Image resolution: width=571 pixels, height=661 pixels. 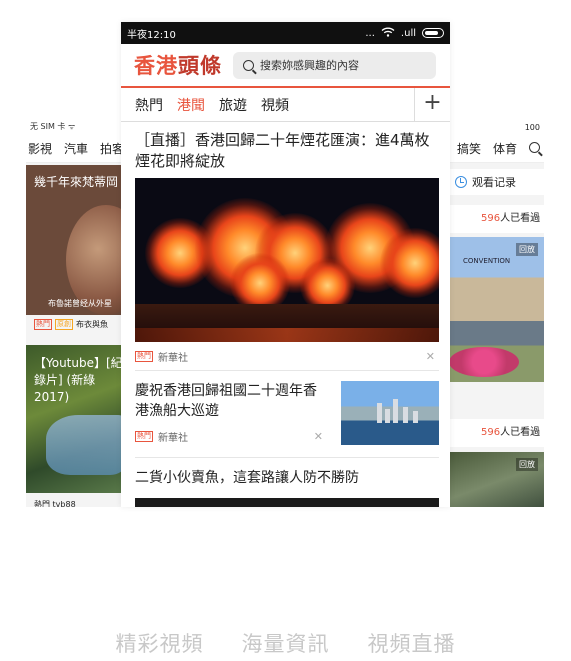 What do you see at coordinates (408, 33) in the screenshot?
I see `signal-icon: .ull` at bounding box center [408, 33].